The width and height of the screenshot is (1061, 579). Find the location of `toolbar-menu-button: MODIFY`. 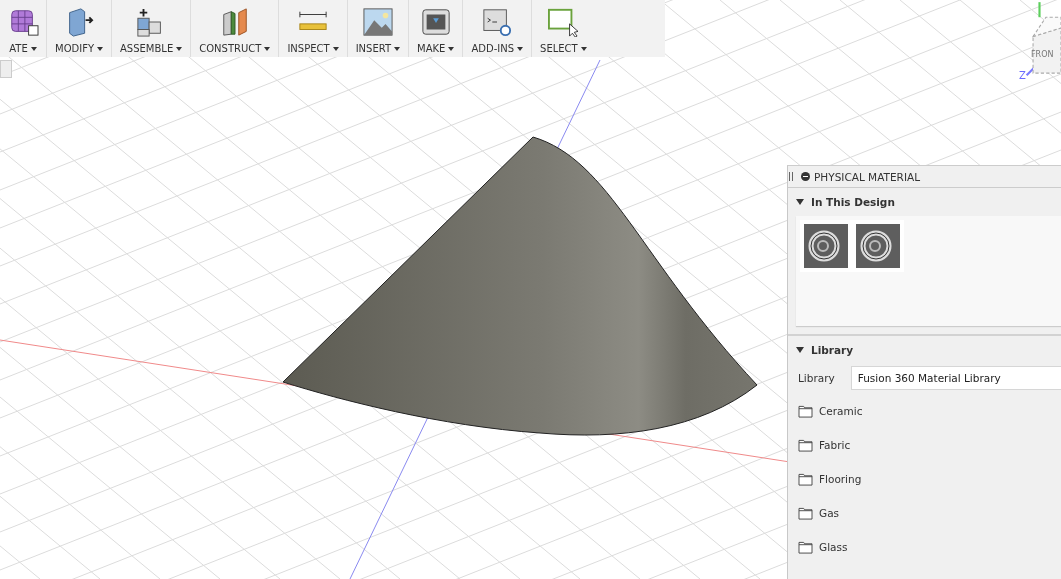

toolbar-menu-button: MODIFY is located at coordinates (79, 48).